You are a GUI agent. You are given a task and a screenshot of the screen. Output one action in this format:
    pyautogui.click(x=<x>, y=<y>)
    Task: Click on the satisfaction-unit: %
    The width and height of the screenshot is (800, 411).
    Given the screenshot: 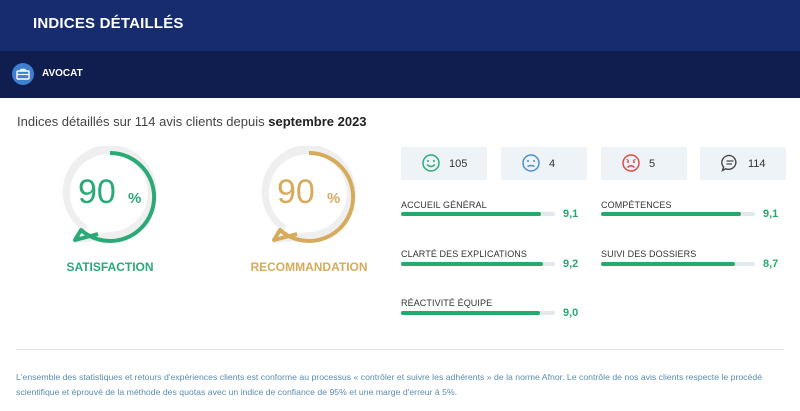 What is the action you would take?
    pyautogui.click(x=135, y=198)
    